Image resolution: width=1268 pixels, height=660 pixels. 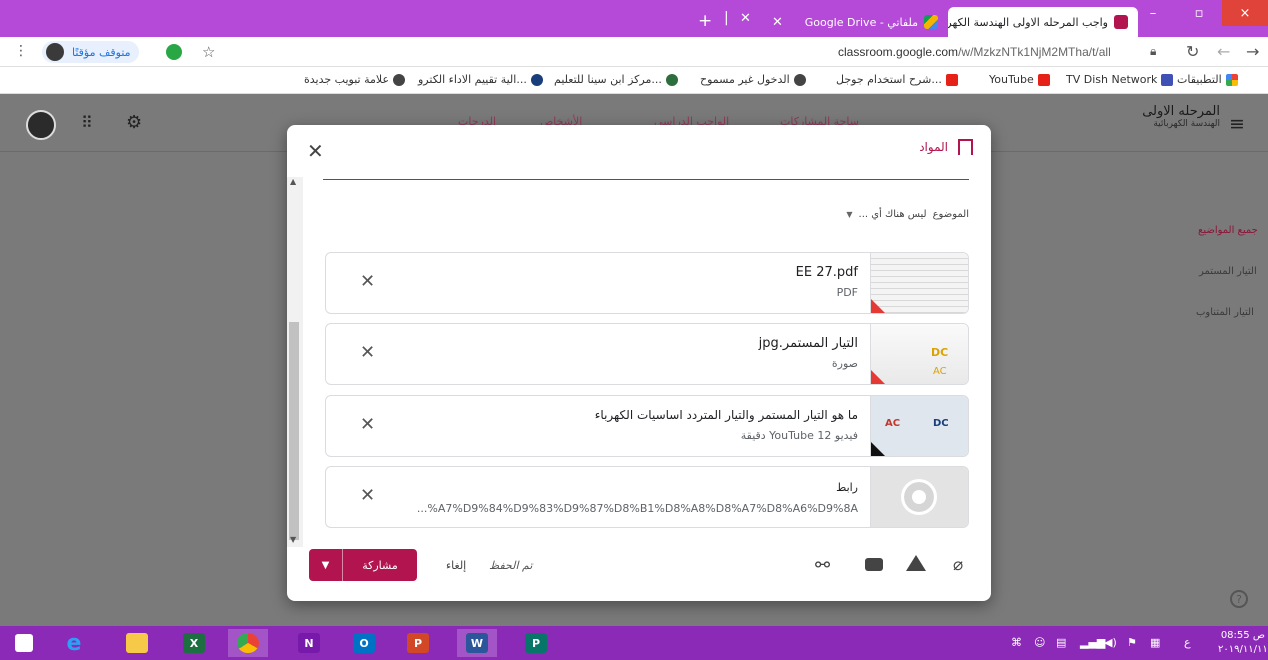 What do you see at coordinates (1153, 51) in the screenshot?
I see `lock-icon: 🔒︎` at bounding box center [1153, 51].